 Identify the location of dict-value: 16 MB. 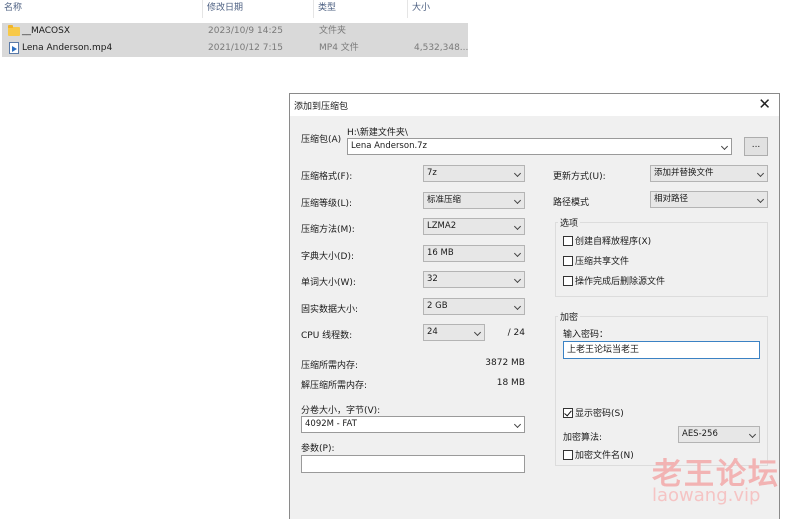
(440, 253).